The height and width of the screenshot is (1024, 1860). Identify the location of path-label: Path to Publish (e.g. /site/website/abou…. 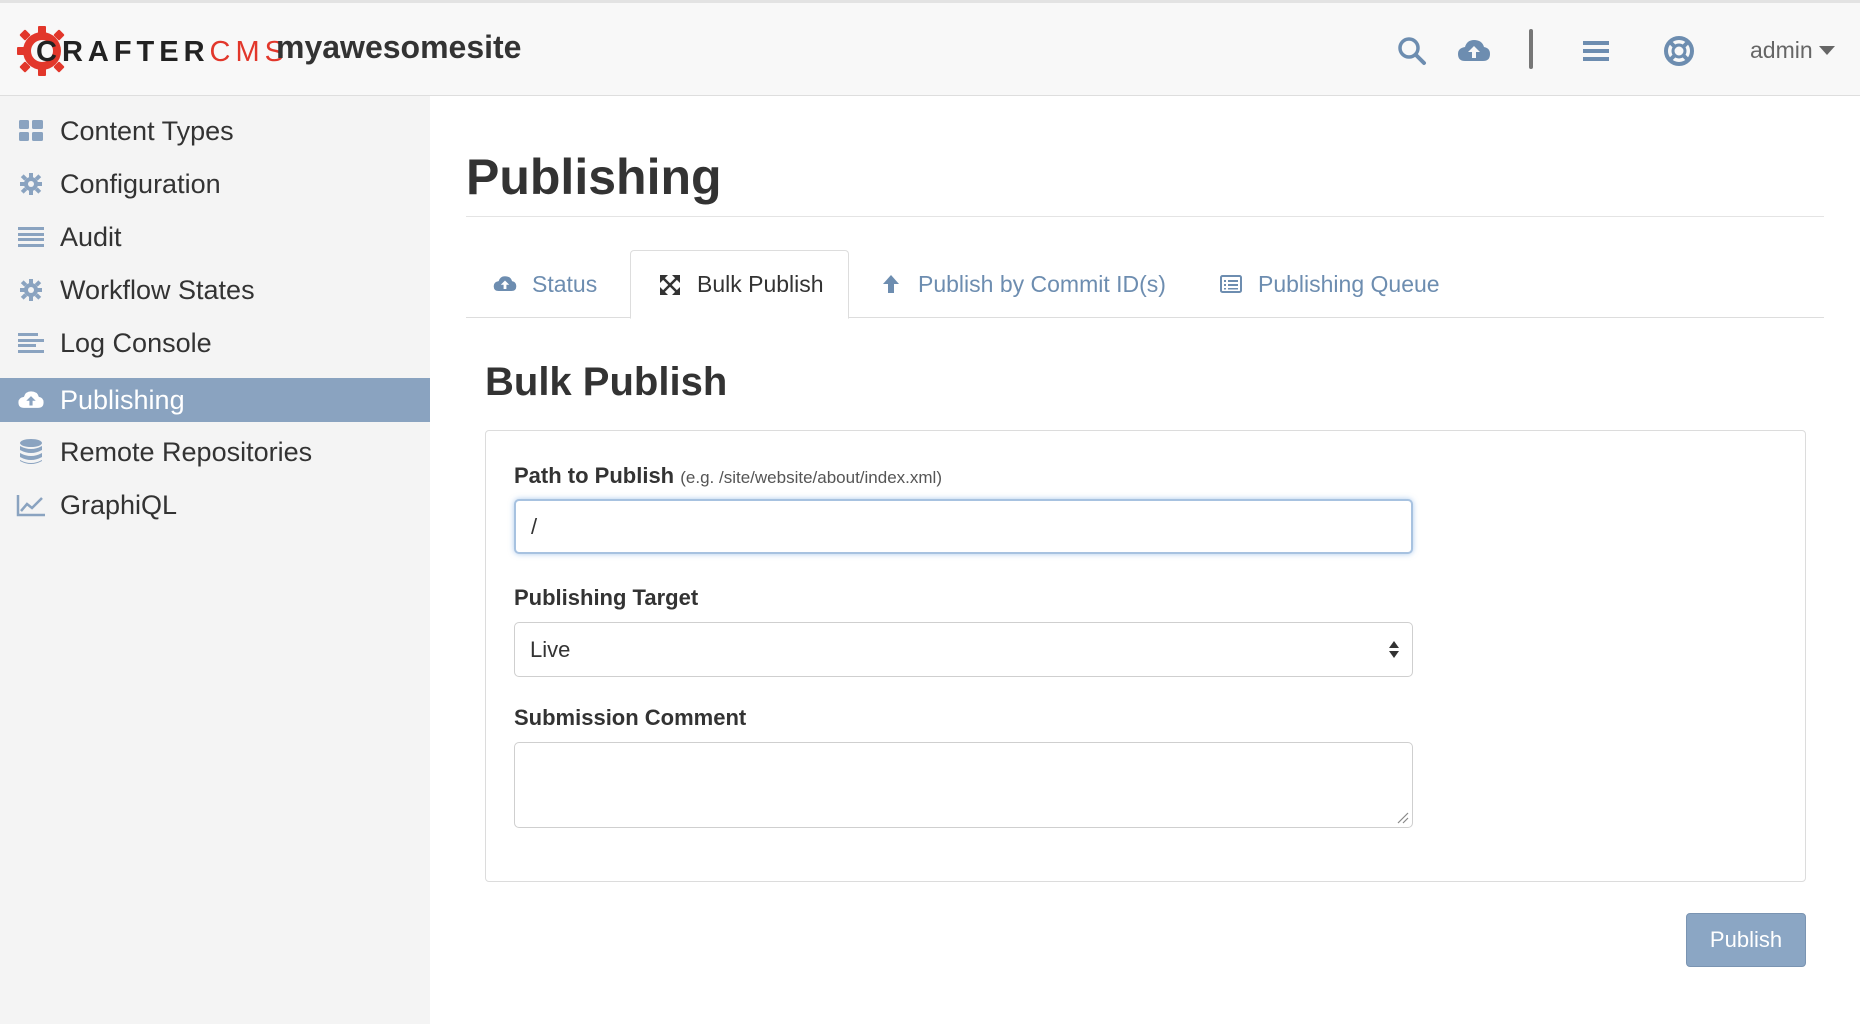
(728, 475).